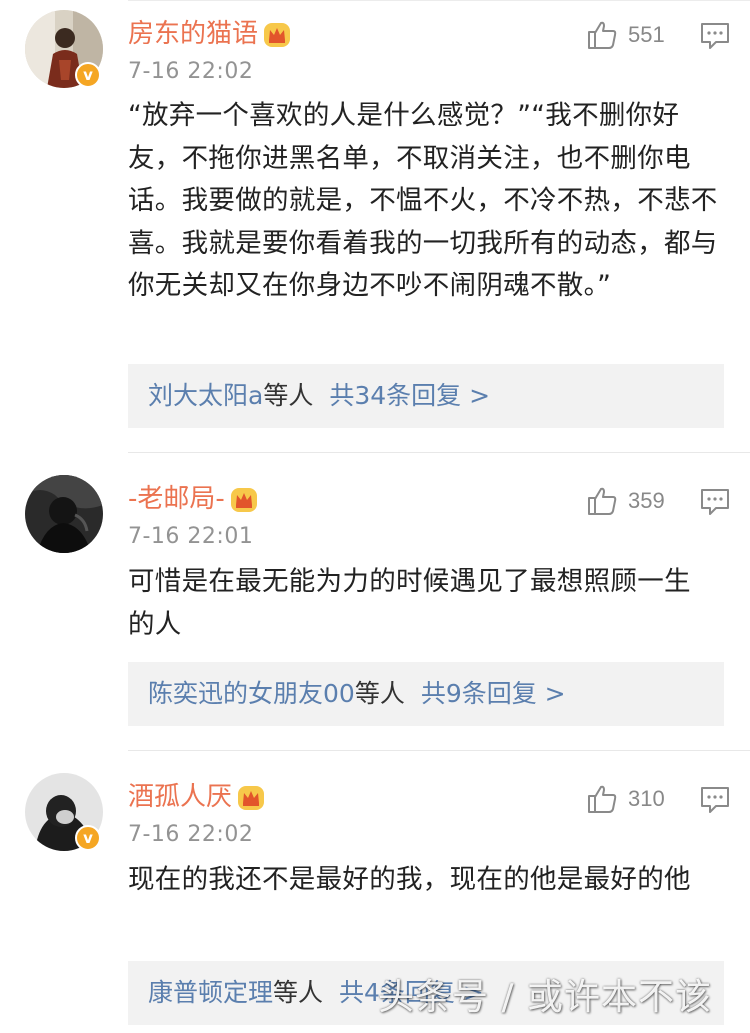 The height and width of the screenshot is (1033, 750). I want to click on username: 房东的猫语, so click(210, 34).